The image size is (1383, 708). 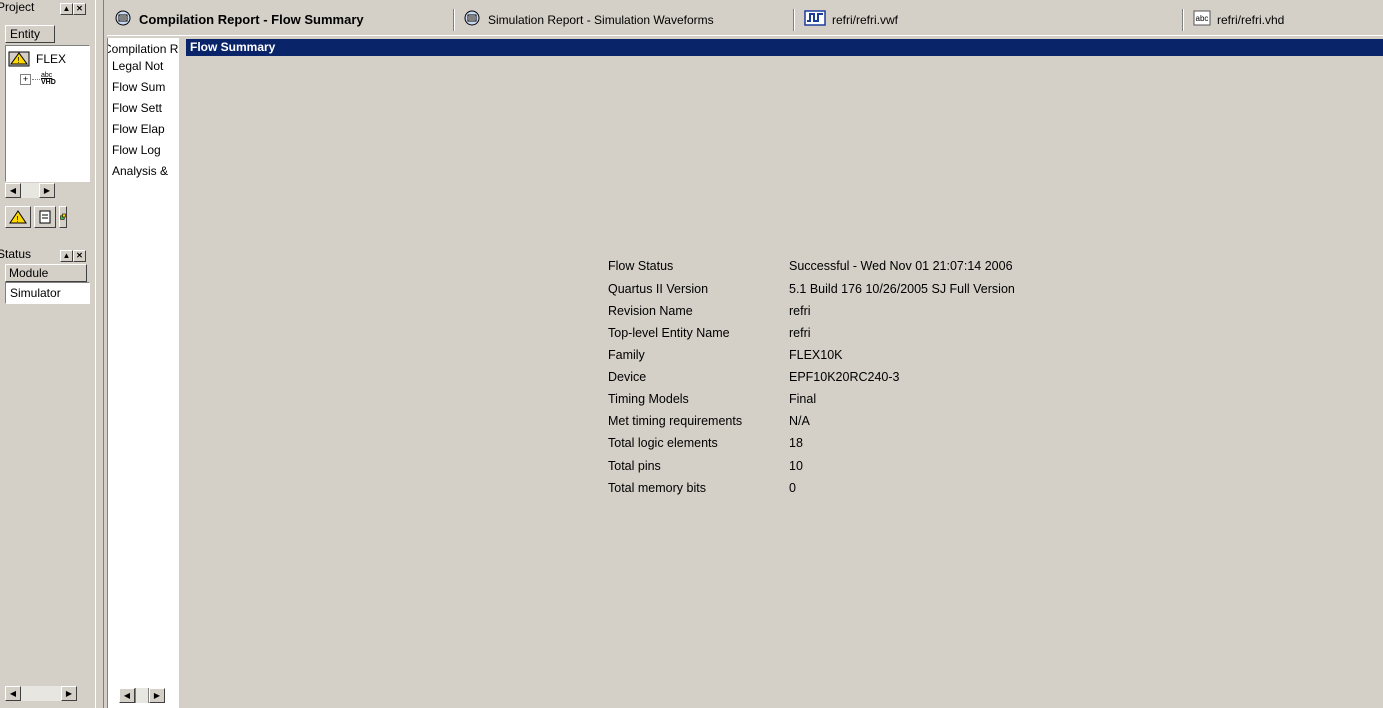 What do you see at coordinates (48, 79) in the screenshot?
I see `vhd-file-icon: abc VHD` at bounding box center [48, 79].